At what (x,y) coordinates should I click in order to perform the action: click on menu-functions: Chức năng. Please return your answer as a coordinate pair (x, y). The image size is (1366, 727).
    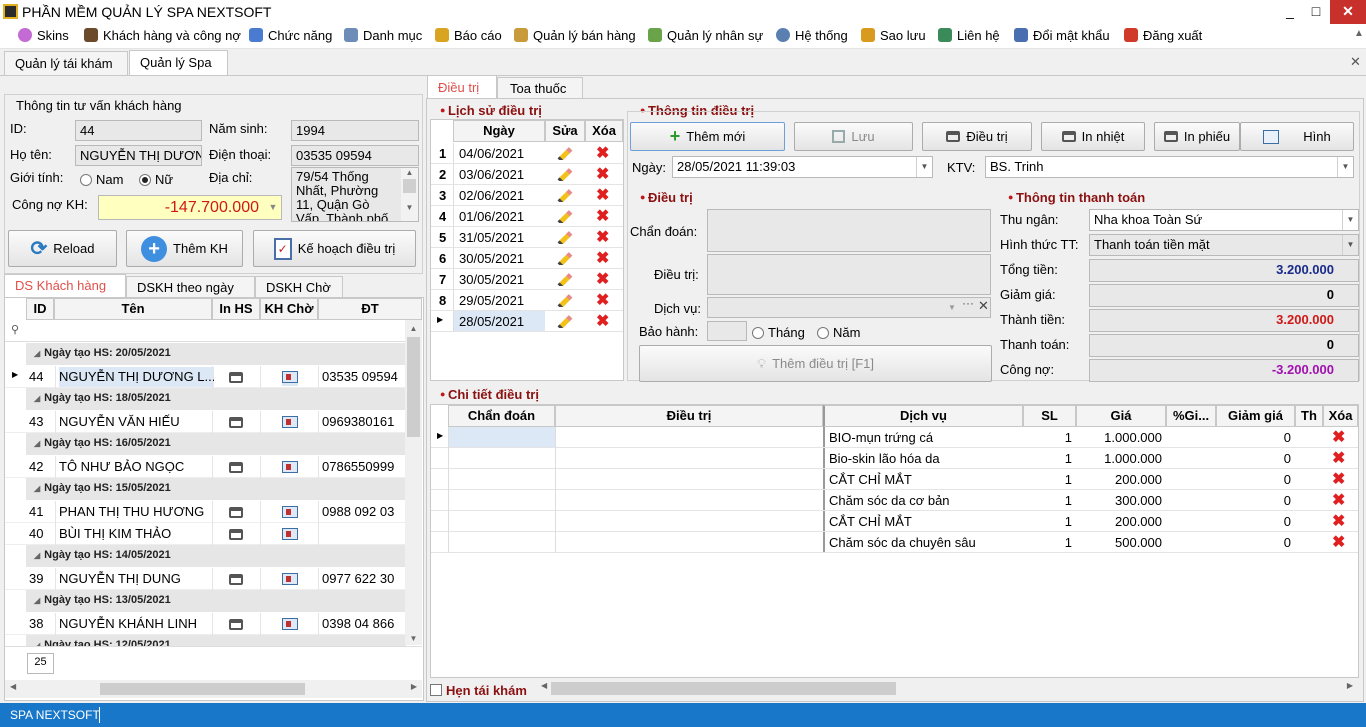
    Looking at the image, I should click on (290, 35).